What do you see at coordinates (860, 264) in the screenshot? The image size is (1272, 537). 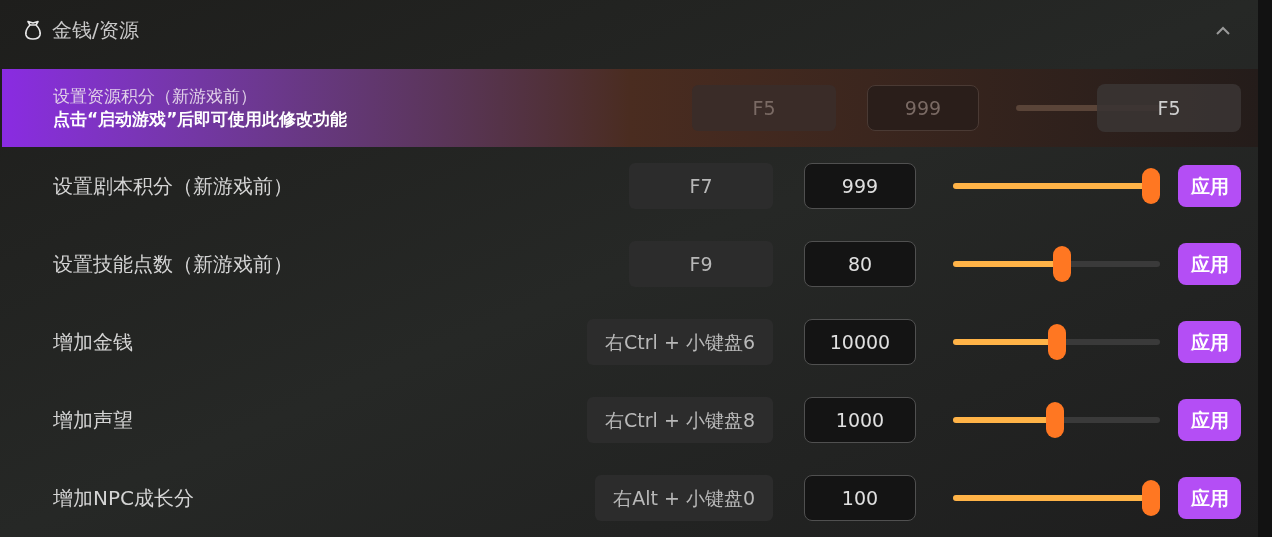 I see `value-input: 80` at bounding box center [860, 264].